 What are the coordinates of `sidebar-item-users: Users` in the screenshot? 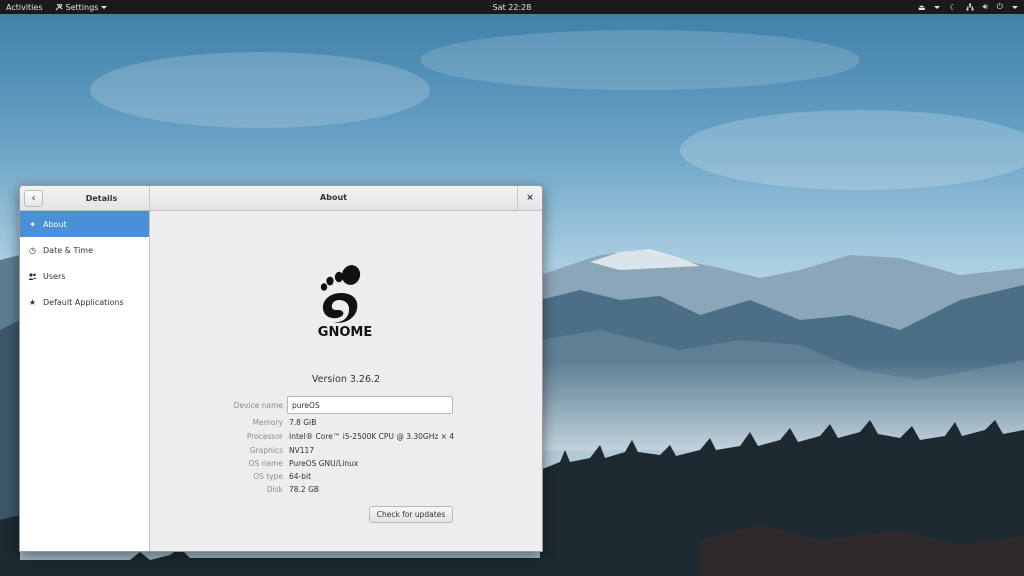 It's located at (84, 276).